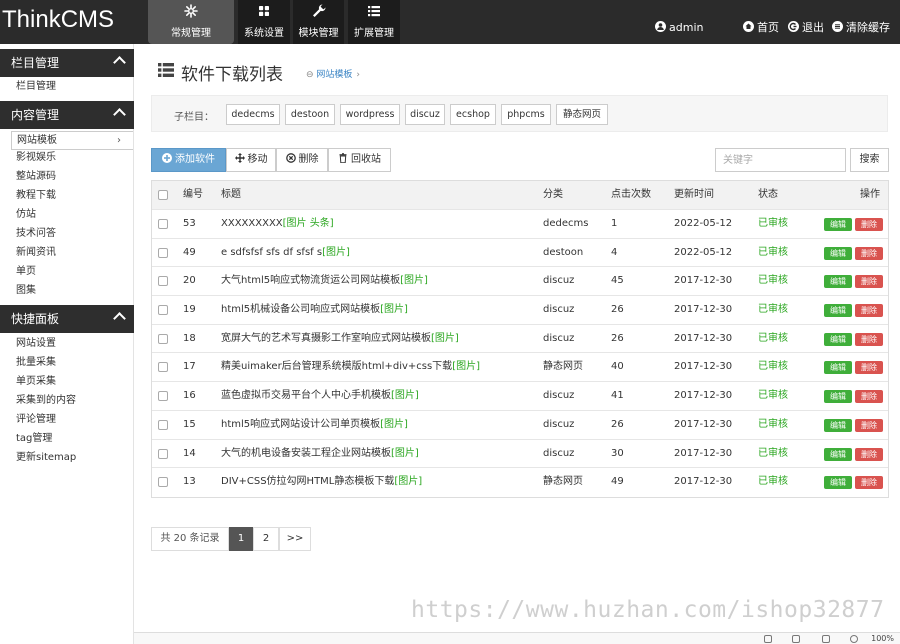  What do you see at coordinates (694, 195) in the screenshot?
I see `column-header-updated: 更新时间` at bounding box center [694, 195].